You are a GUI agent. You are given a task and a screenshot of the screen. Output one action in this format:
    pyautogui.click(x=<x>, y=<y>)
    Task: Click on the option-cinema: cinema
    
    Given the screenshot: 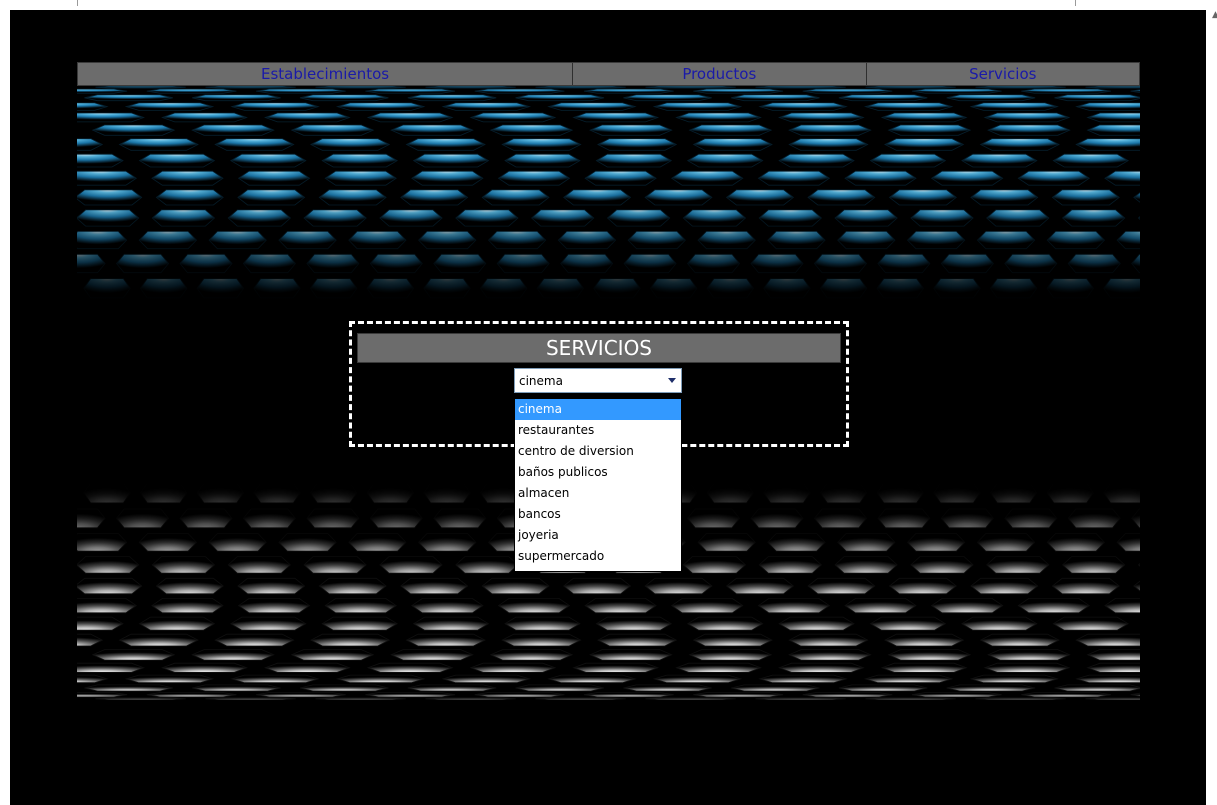 What is the action you would take?
    pyautogui.click(x=598, y=409)
    